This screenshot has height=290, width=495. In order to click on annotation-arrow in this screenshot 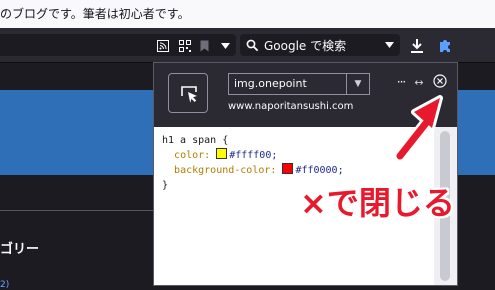, I will do `click(418, 128)`.